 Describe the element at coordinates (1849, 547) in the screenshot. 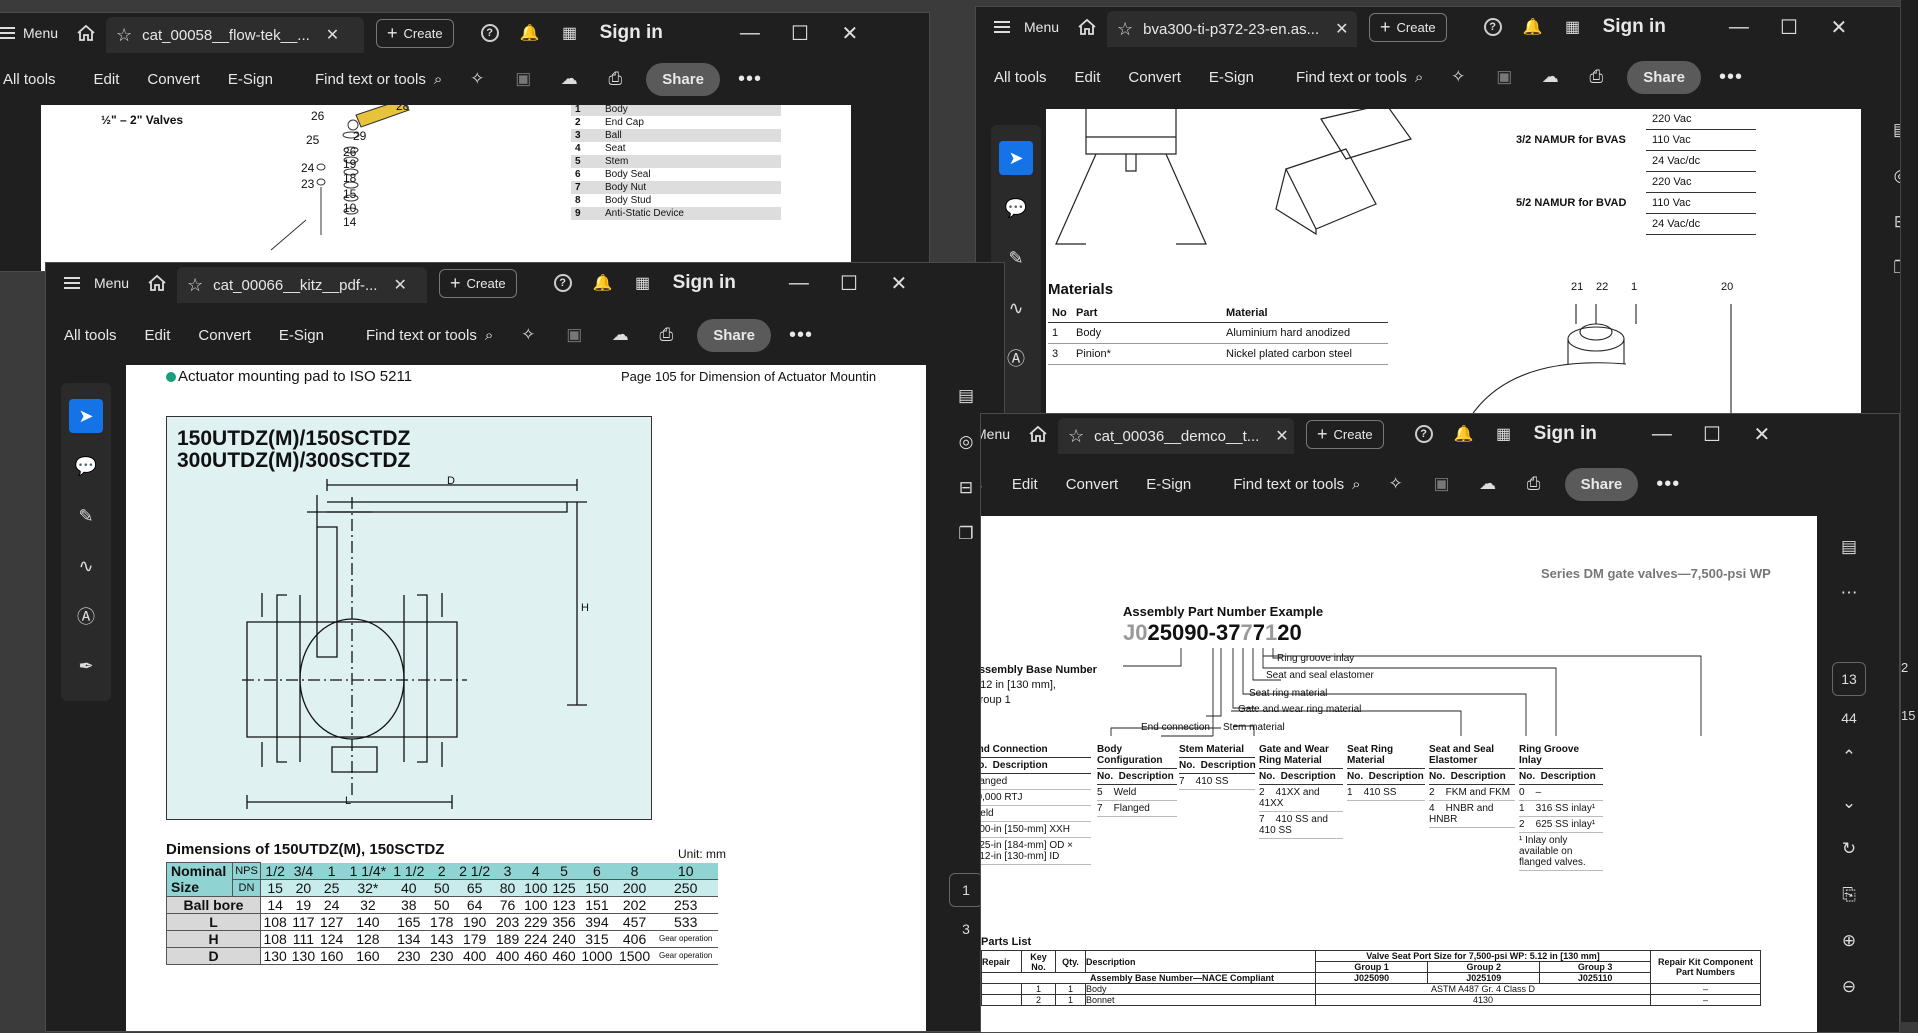

I see `comment-panel-icon: ▤` at that location.